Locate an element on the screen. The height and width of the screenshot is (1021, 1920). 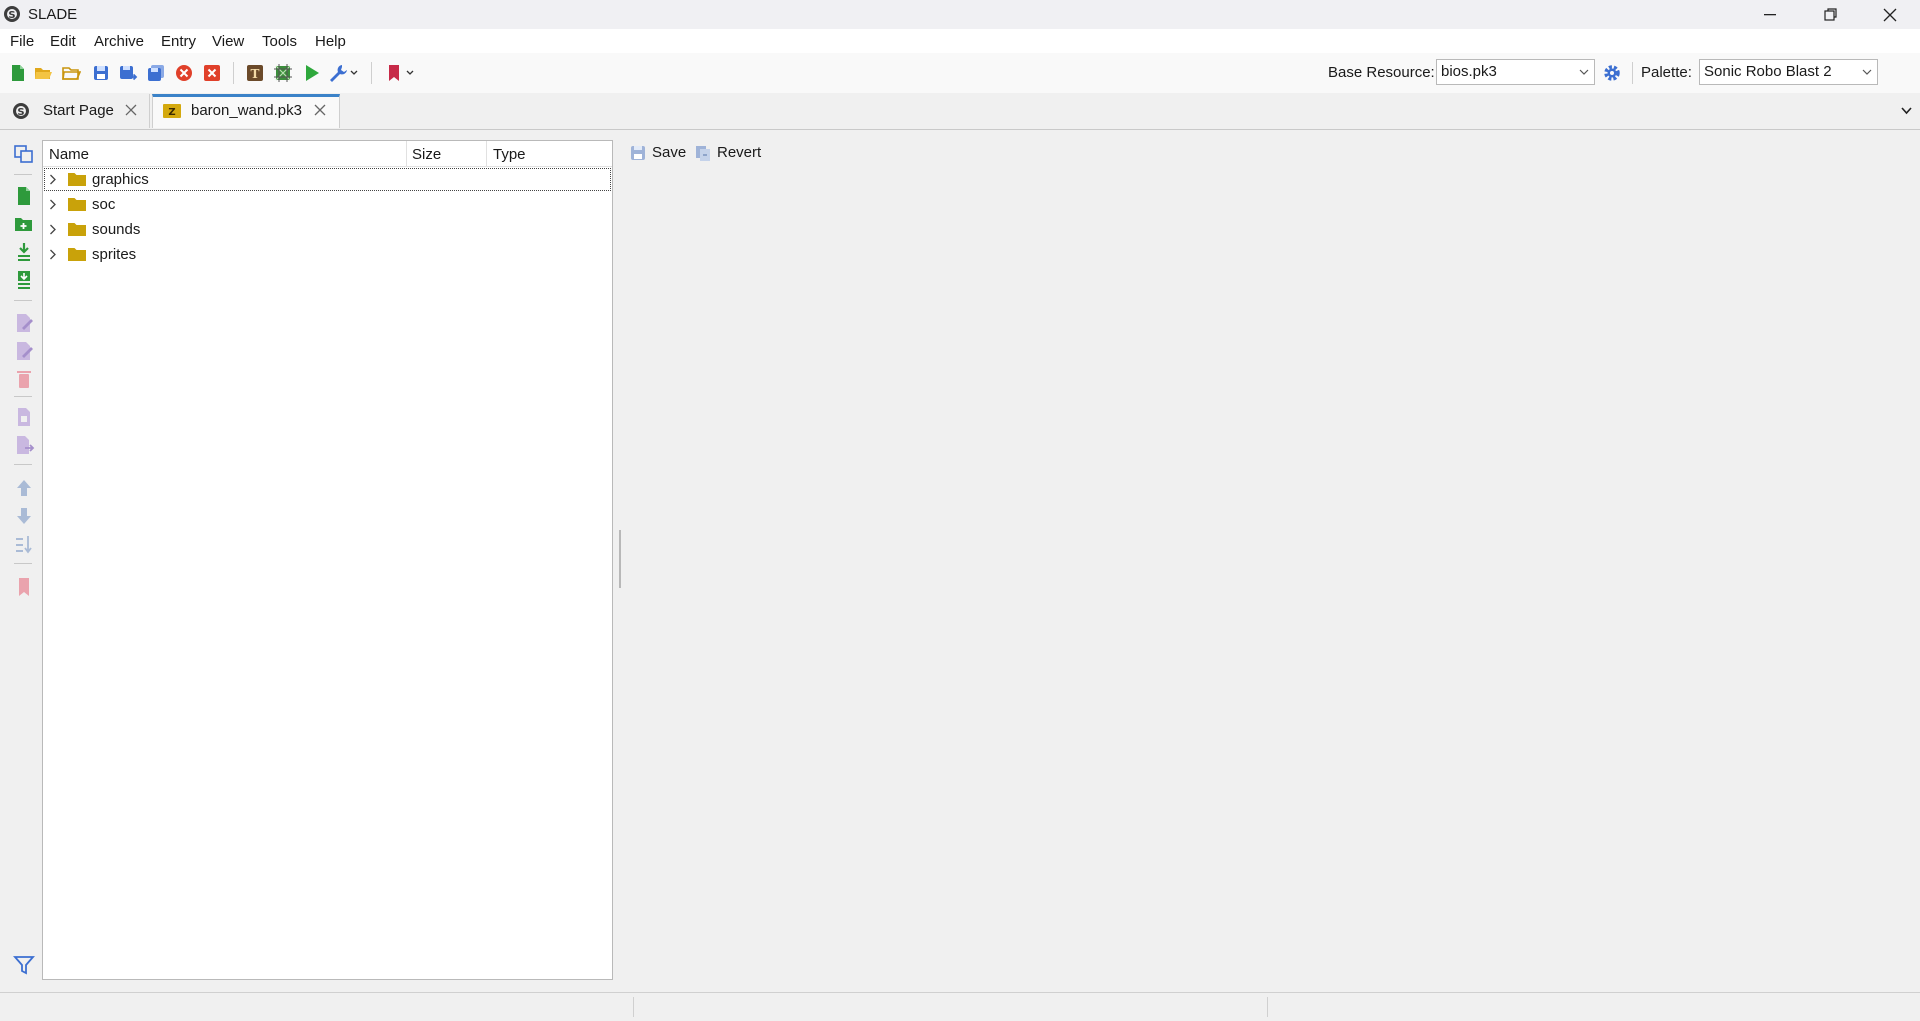
tab-list-chevron-down-icon is located at coordinates (1906, 111).